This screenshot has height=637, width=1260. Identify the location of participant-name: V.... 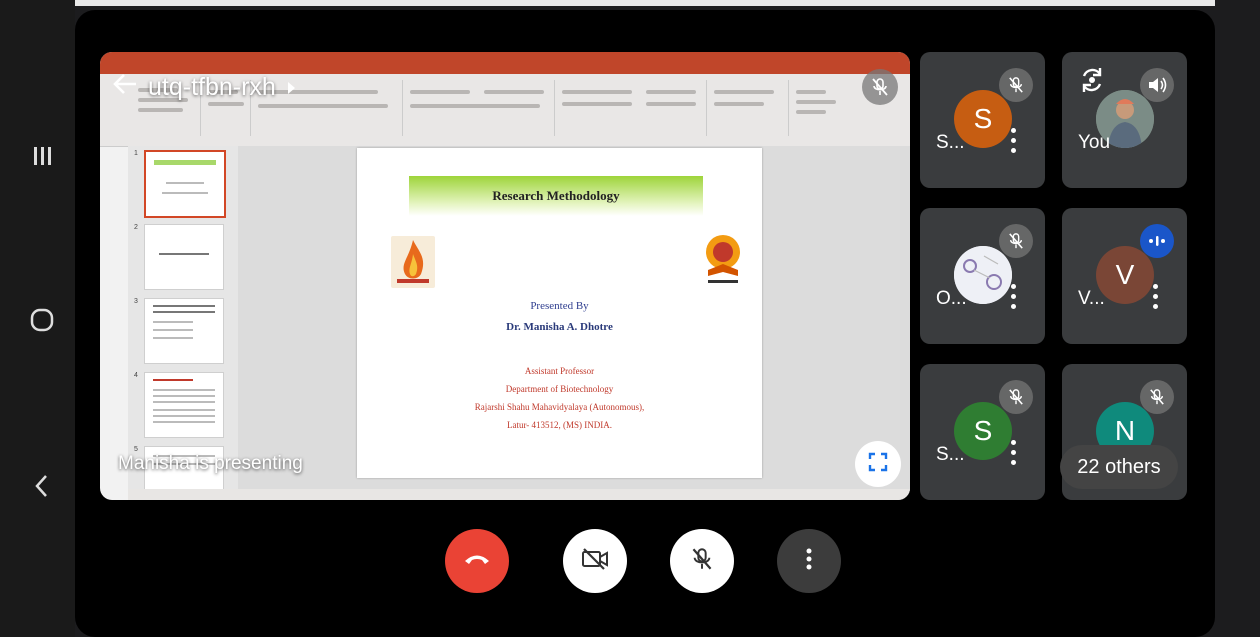
(1091, 298).